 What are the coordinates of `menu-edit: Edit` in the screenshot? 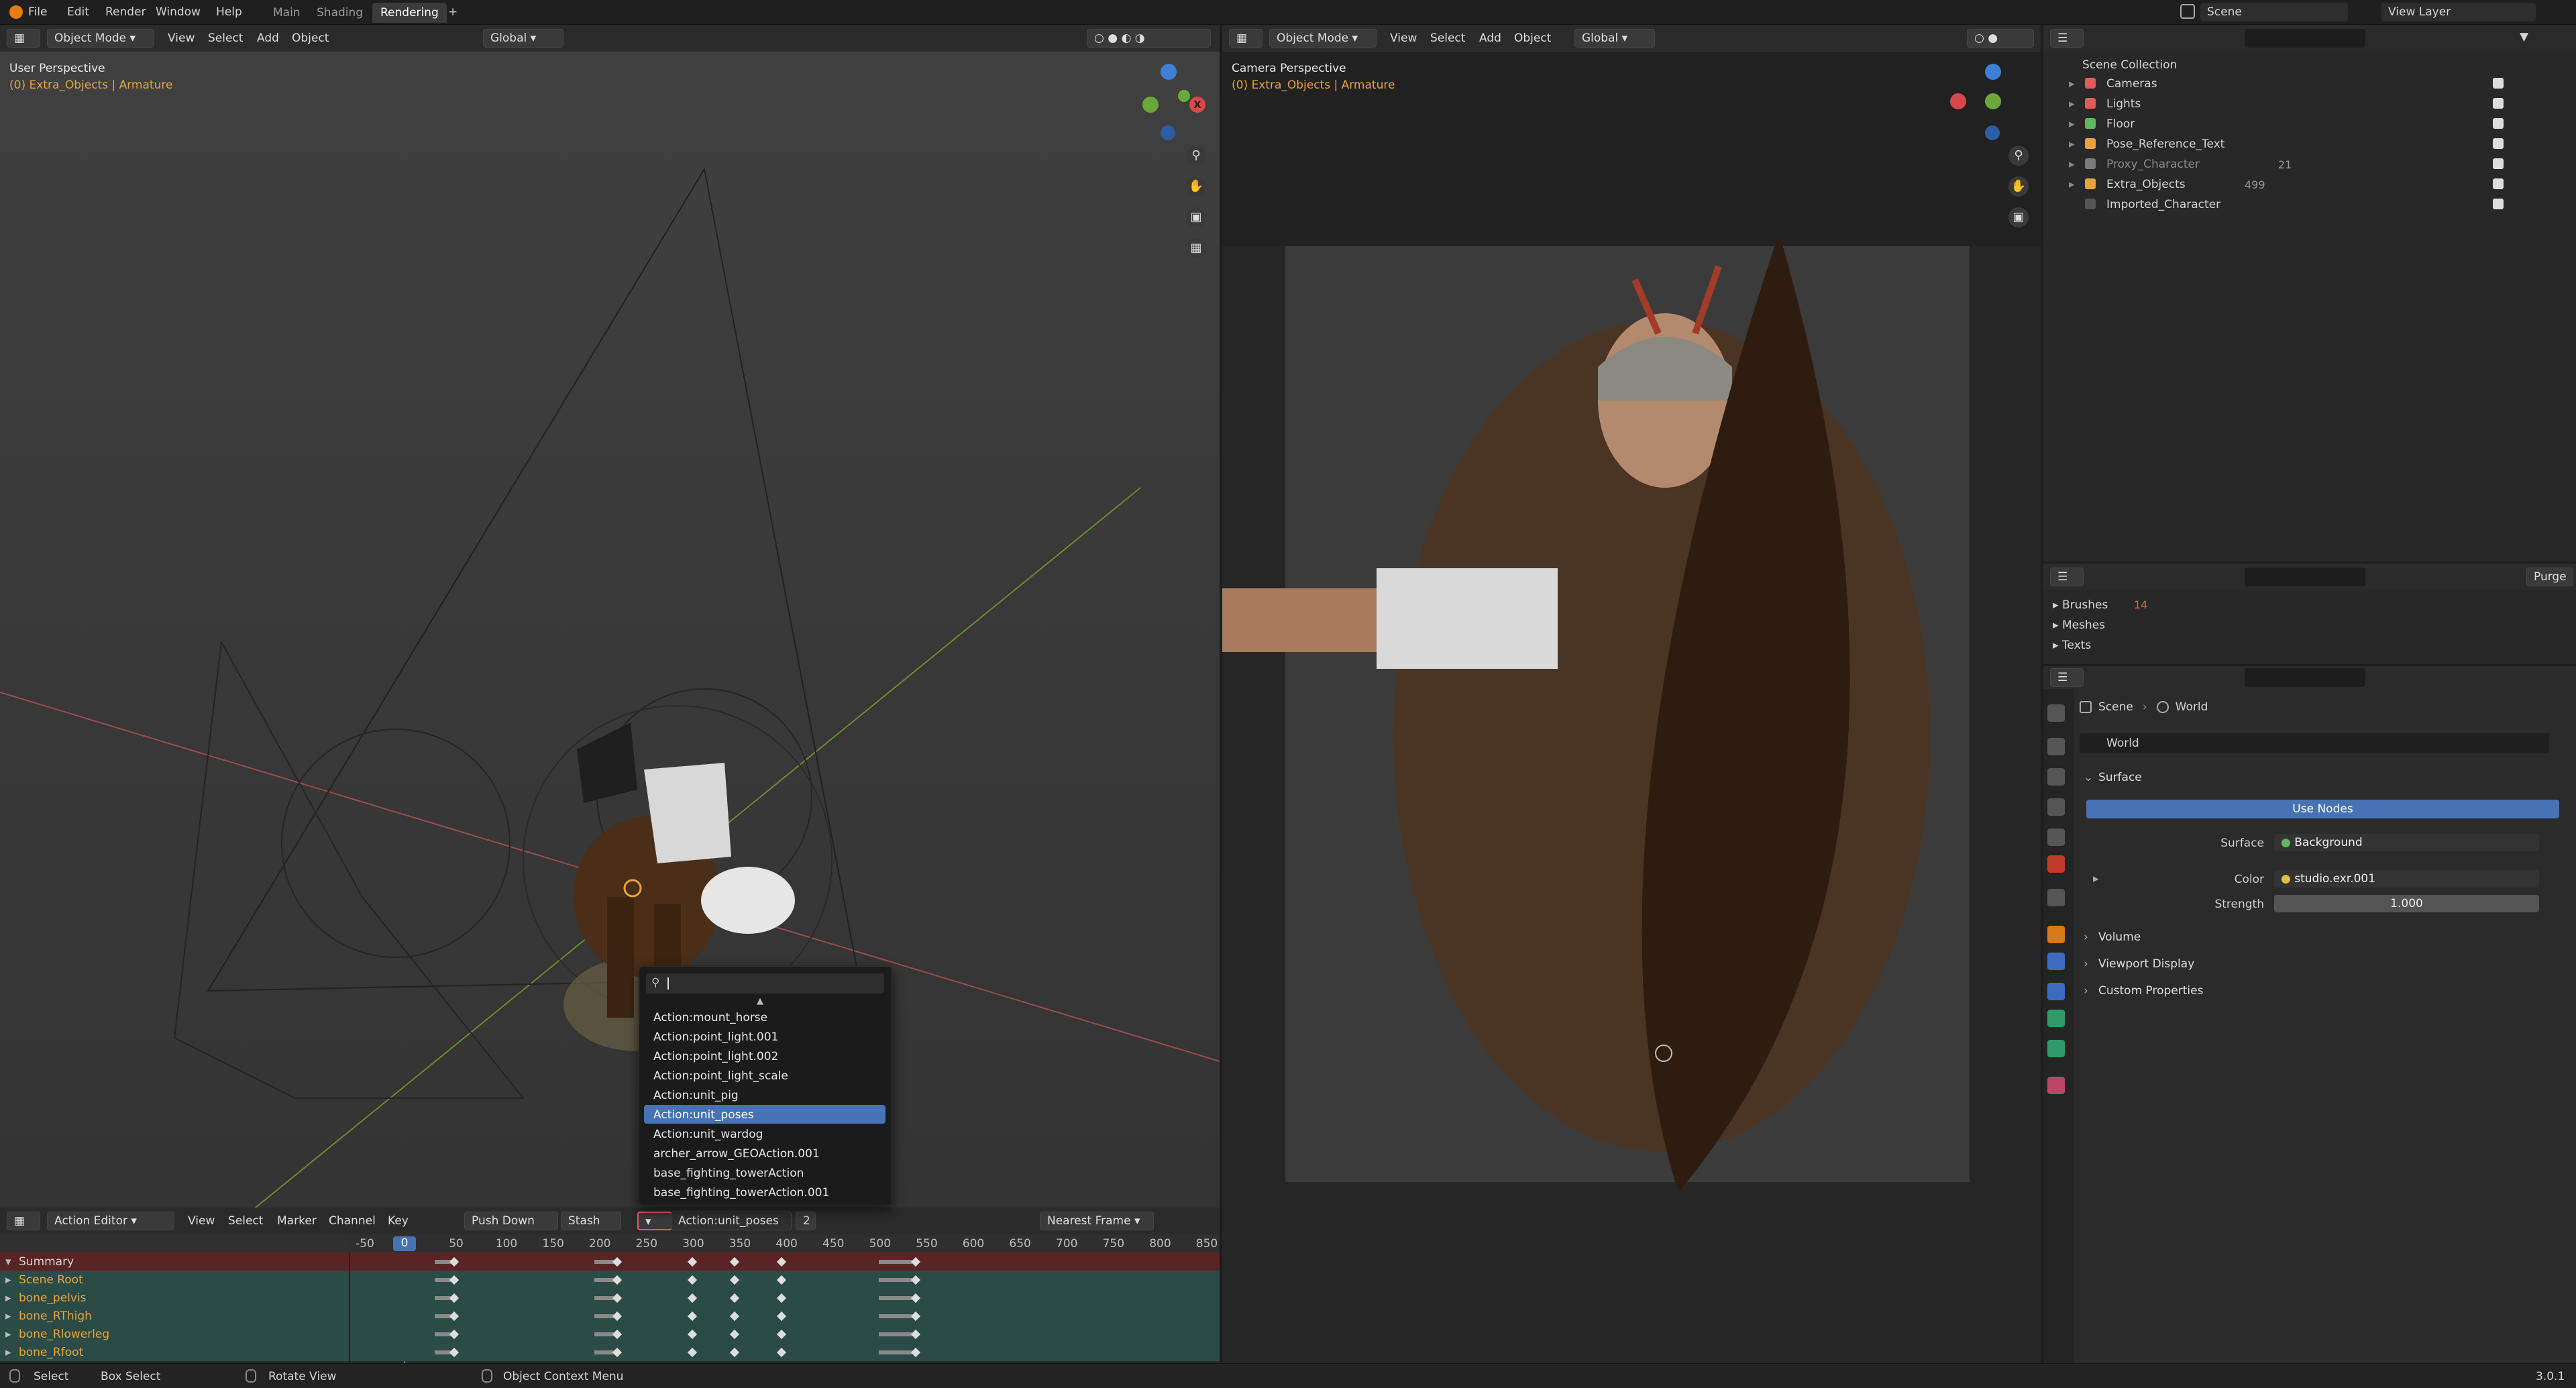 It's located at (78, 12).